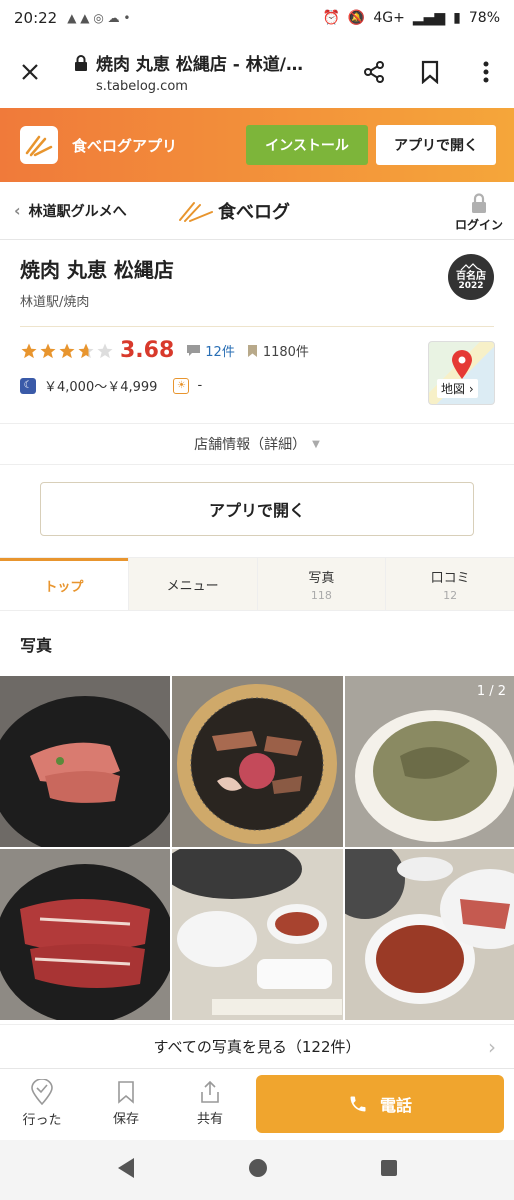  I want to click on chevron-down-icon: ▼, so click(316, 444).